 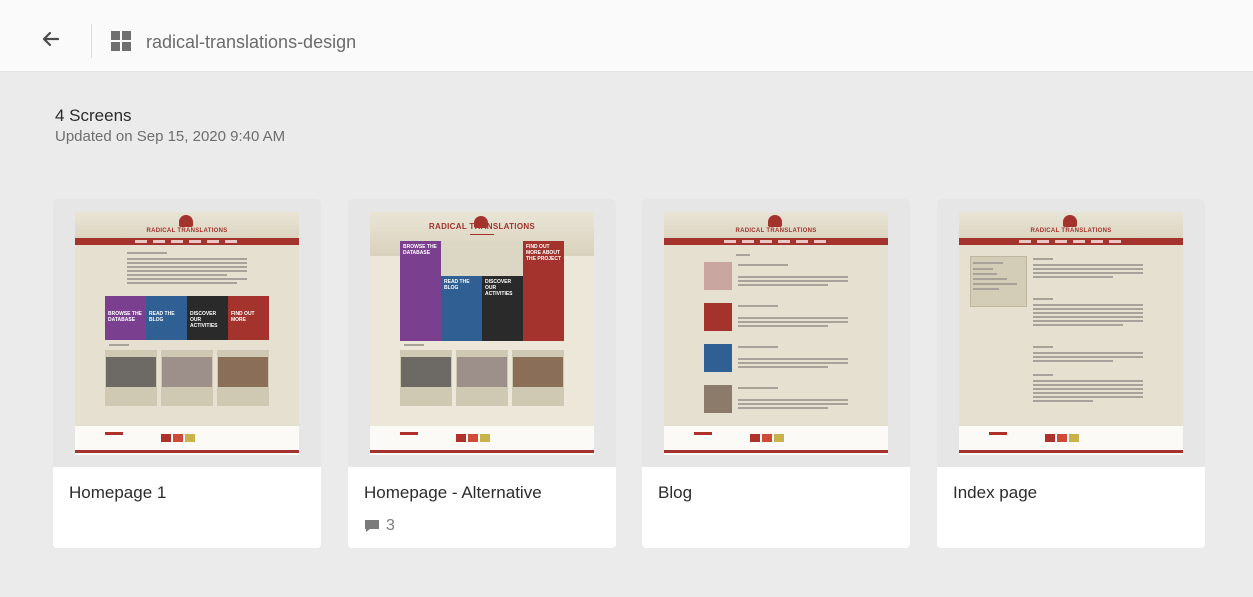 I want to click on card-title: Homepage 1, so click(x=117, y=493).